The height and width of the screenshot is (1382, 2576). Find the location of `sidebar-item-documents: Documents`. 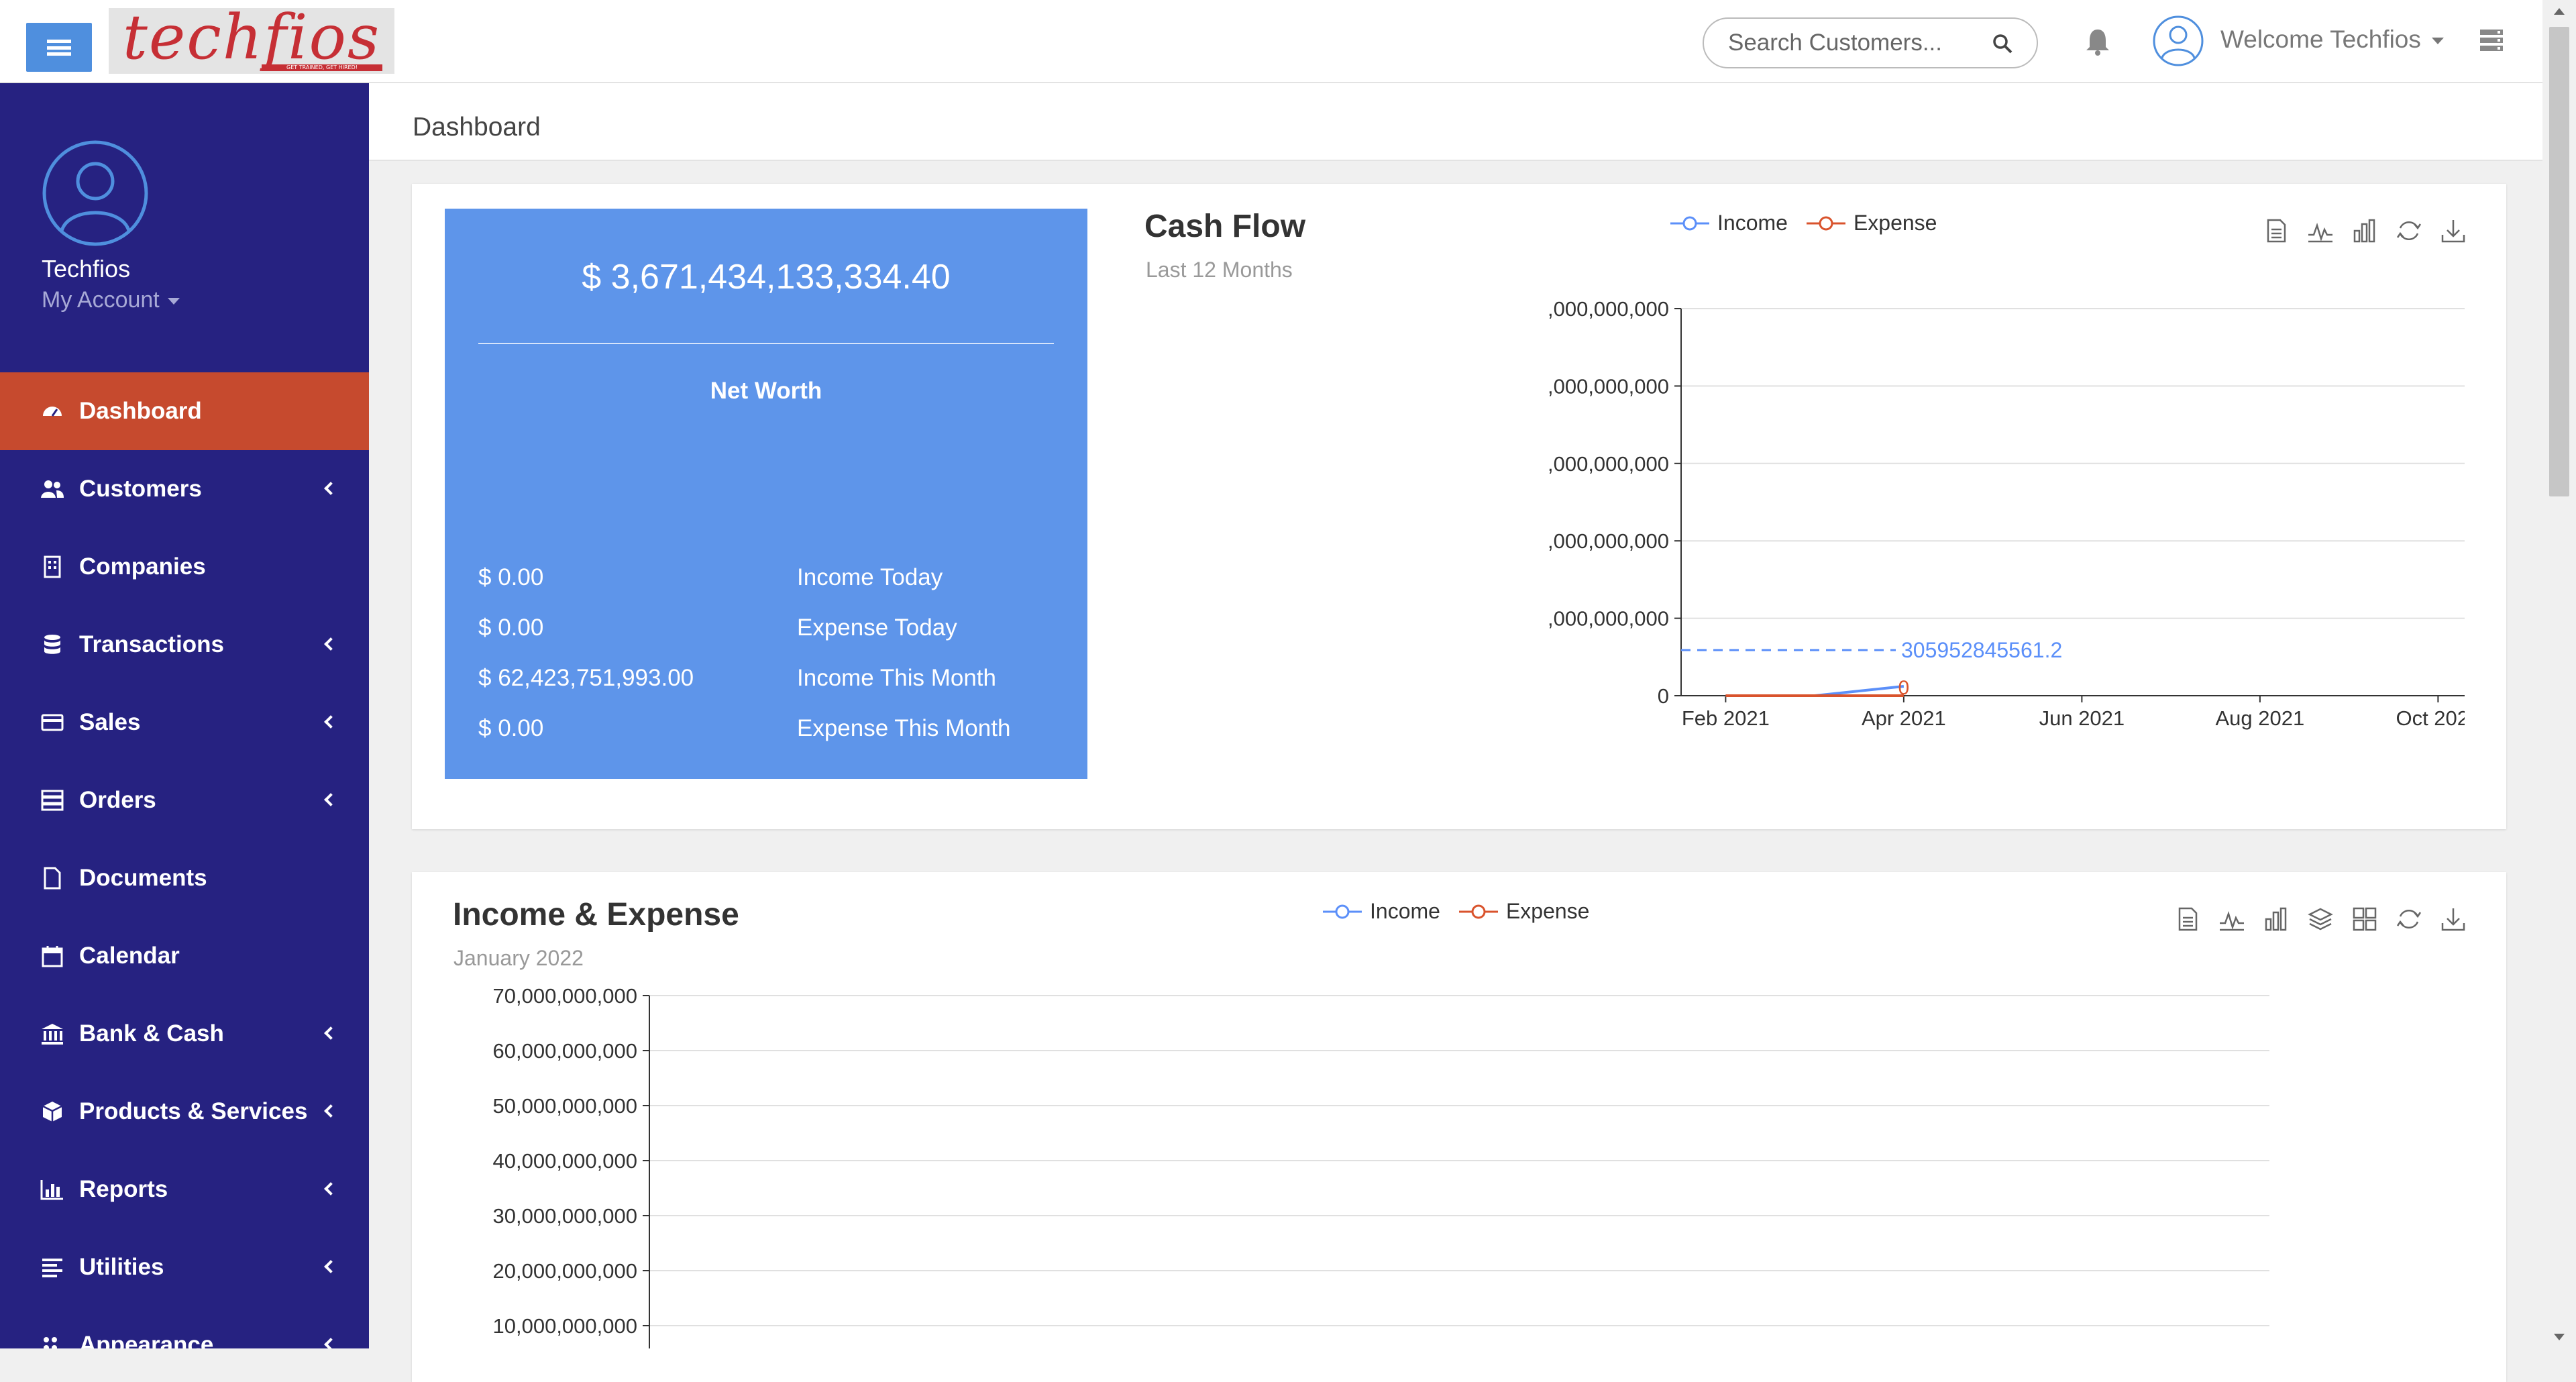

sidebar-item-documents: Documents is located at coordinates (184, 878).